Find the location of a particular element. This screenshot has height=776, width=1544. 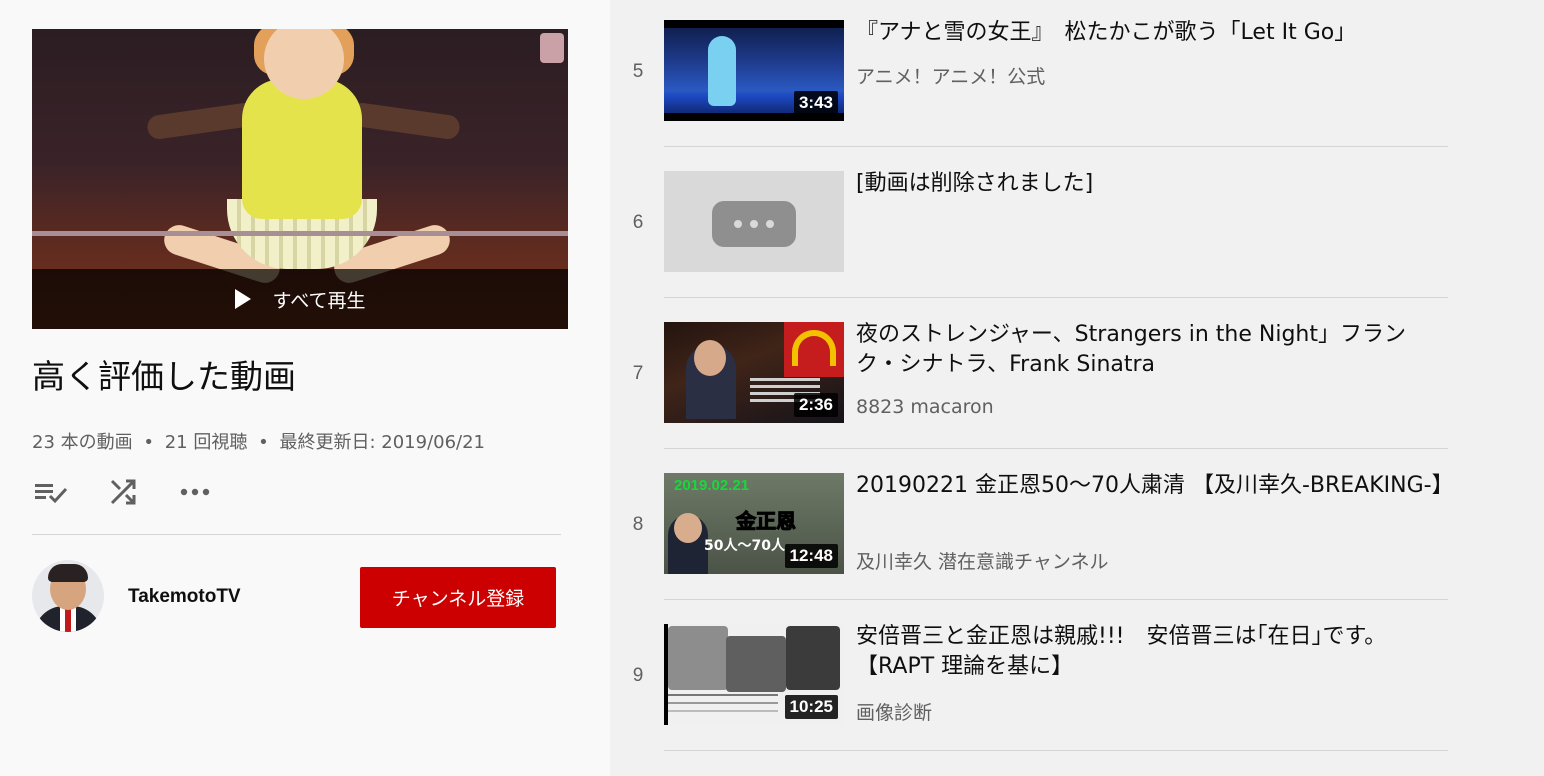

playlist-stats: 23 本の動画 • 21 回視聴 • 最終更新日: 2019/06/21 is located at coordinates (258, 441).